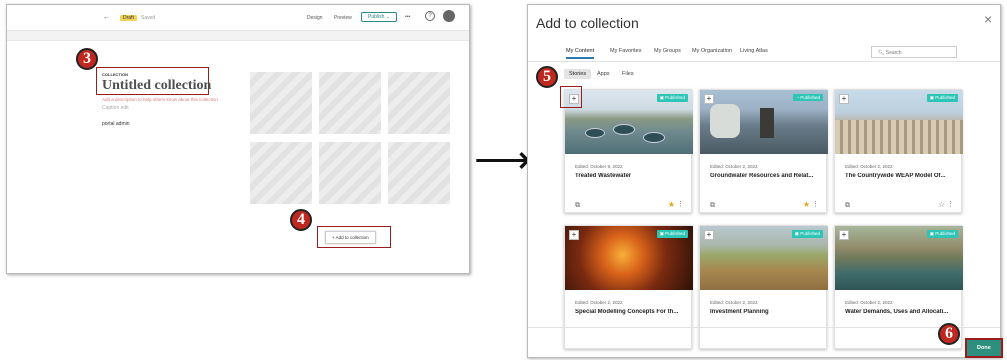 The height and width of the screenshot is (360, 1007). I want to click on filter-tab-stories: Stories, so click(578, 74).